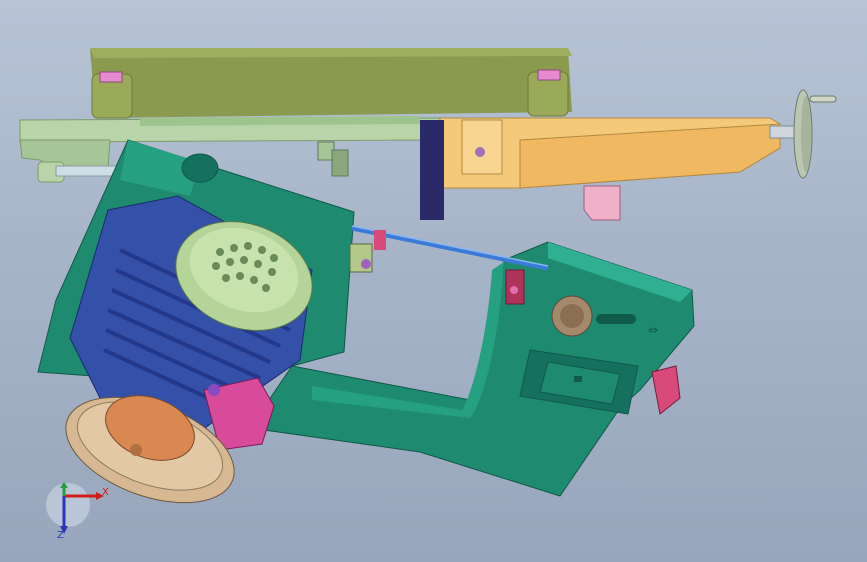 The height and width of the screenshot is (562, 867). Describe the element at coordinates (608, 169) in the screenshot. I see `cross-slide` at that location.